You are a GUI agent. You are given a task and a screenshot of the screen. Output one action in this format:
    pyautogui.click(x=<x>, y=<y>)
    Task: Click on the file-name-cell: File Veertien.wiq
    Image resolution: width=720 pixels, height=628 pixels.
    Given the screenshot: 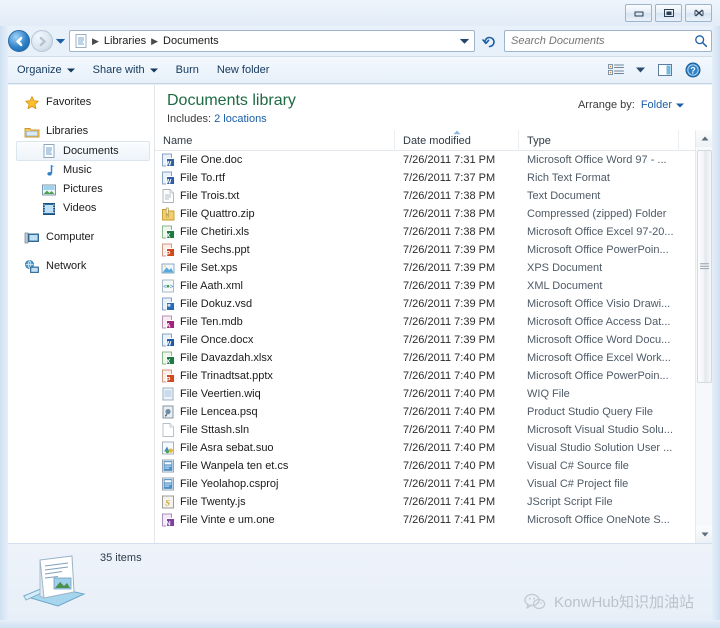 What is the action you would take?
    pyautogui.click(x=275, y=394)
    